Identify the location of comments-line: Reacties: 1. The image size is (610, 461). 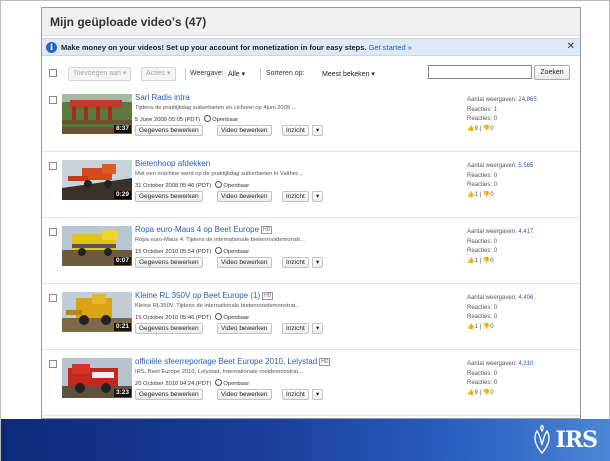
(502, 111).